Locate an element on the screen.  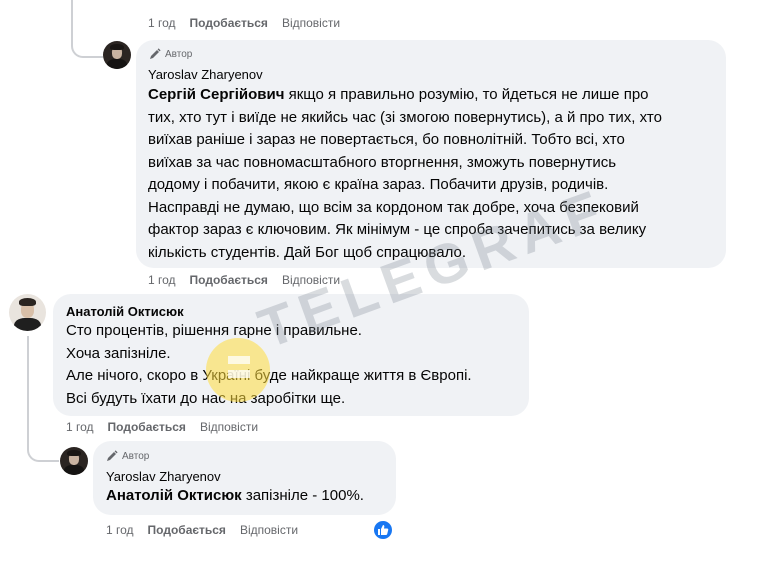
top-reply-link: Відповісти is located at coordinates (311, 23).